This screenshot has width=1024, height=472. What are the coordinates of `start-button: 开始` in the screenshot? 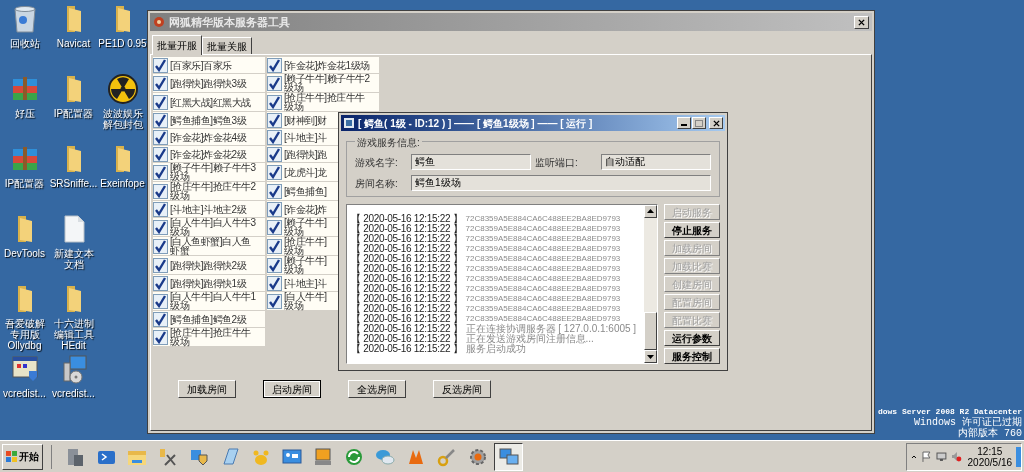 It's located at (22, 456).